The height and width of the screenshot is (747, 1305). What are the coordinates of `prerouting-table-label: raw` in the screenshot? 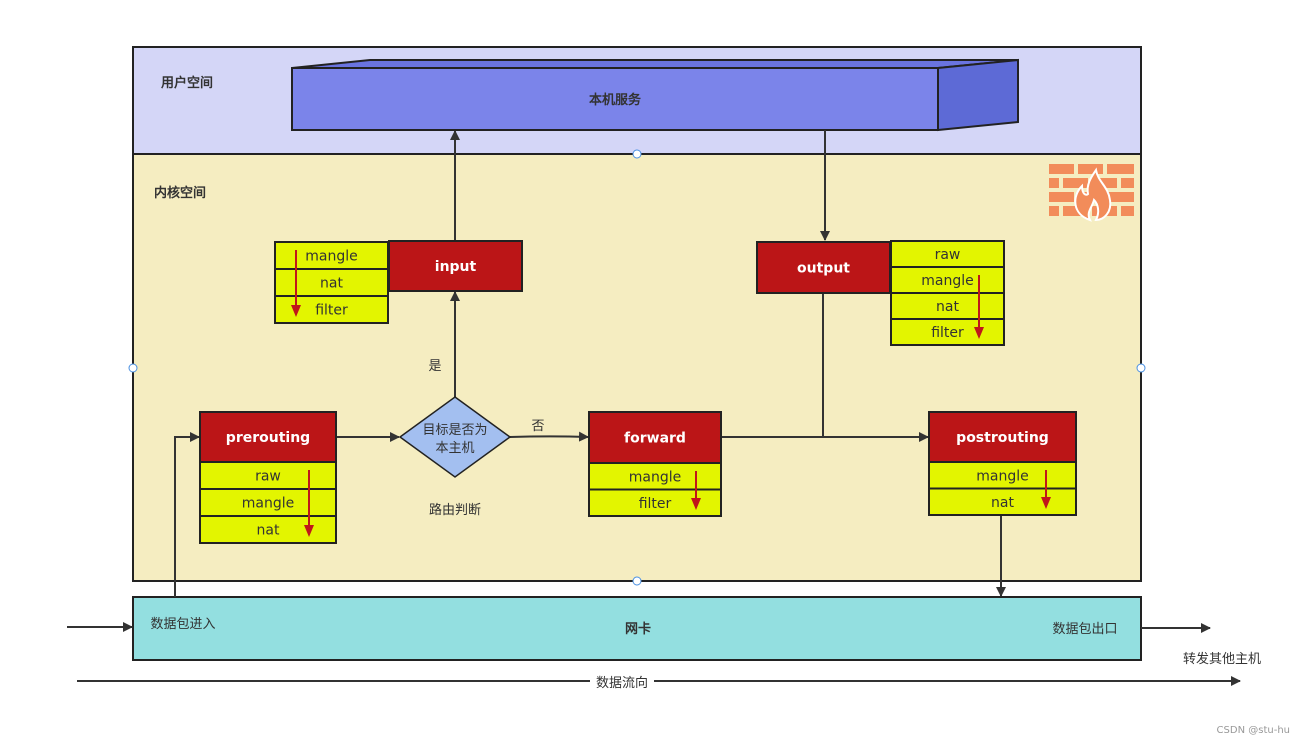 It's located at (268, 477).